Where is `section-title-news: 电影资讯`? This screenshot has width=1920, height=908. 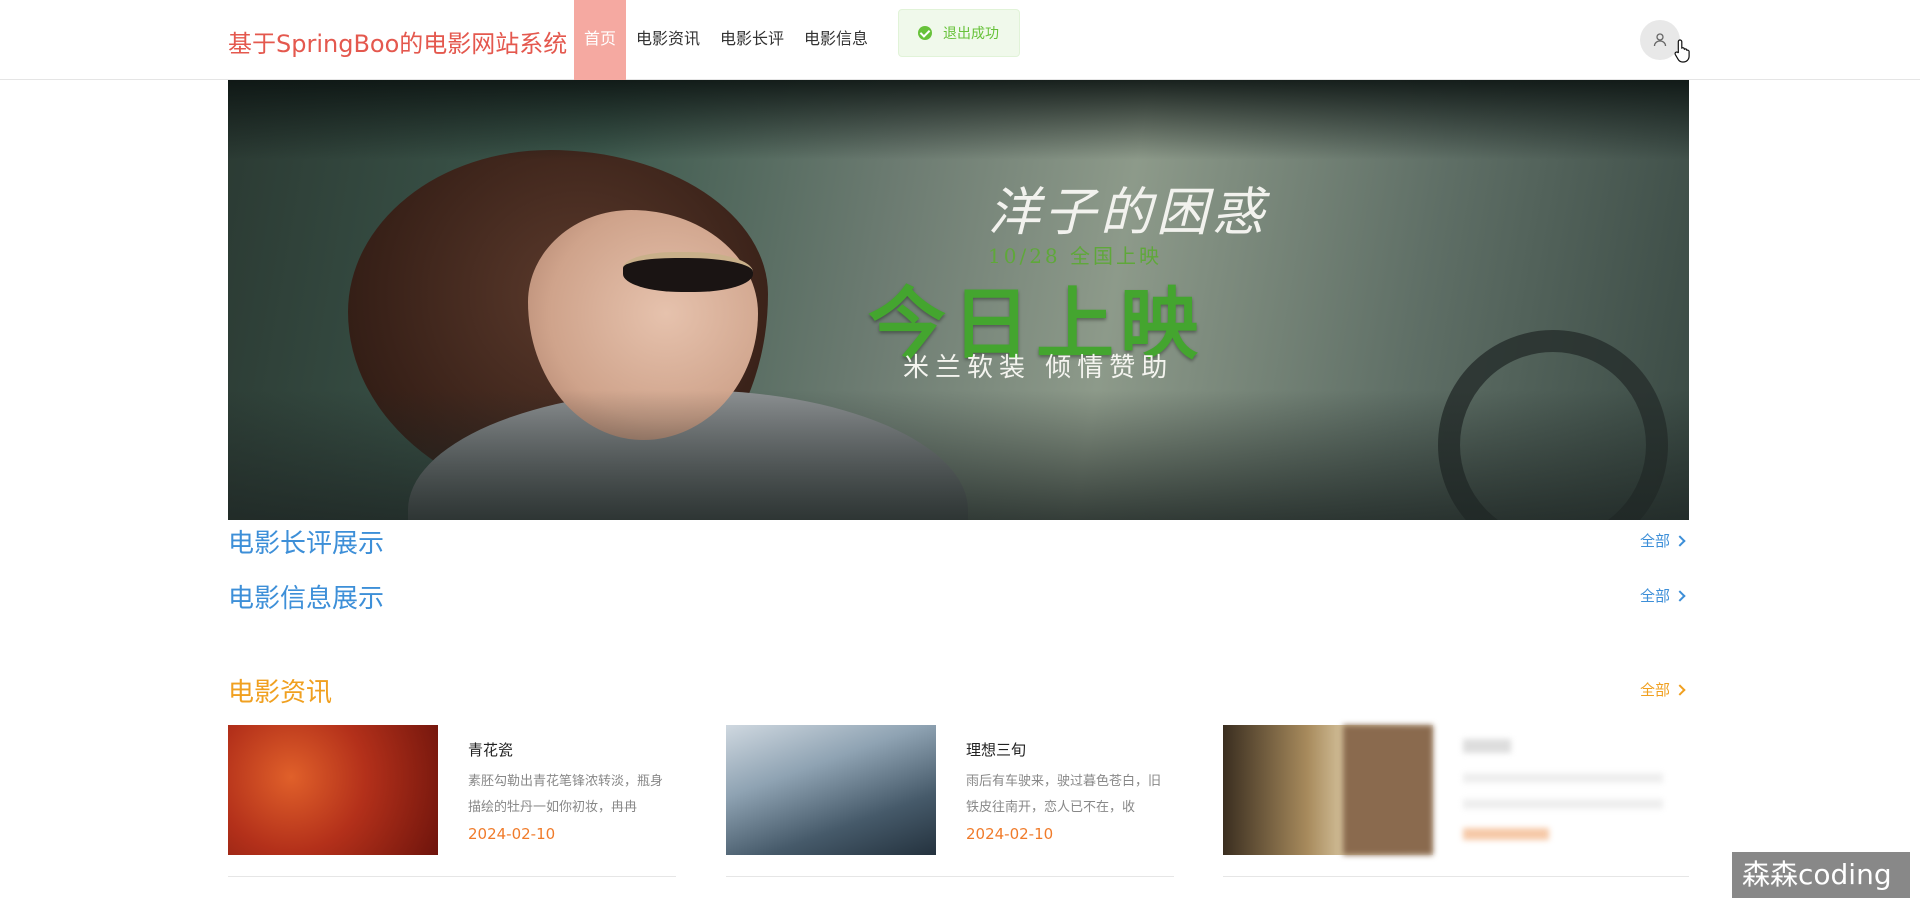 section-title-news: 电影资讯 is located at coordinates (280, 693).